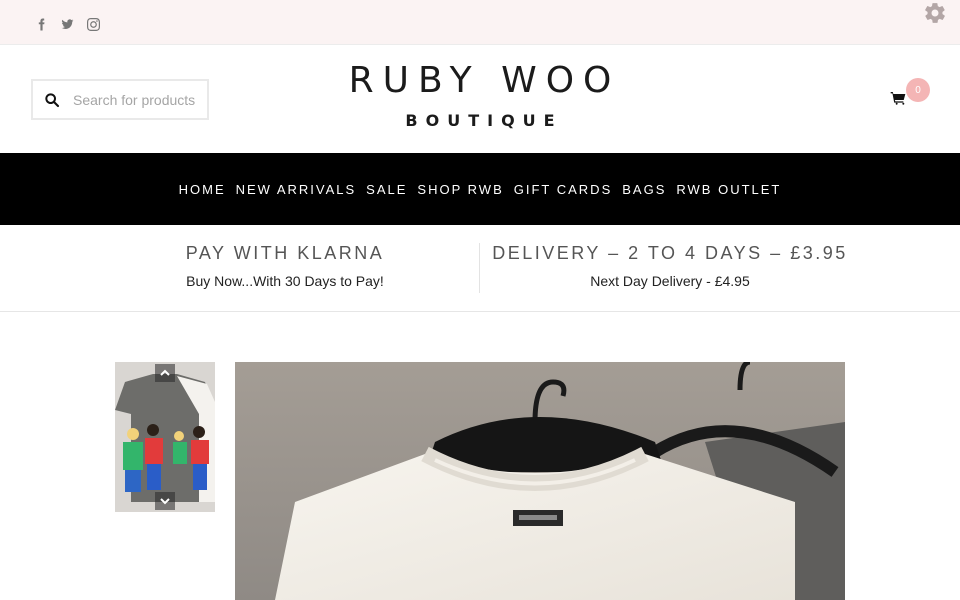  I want to click on search-icon, so click(51, 100).